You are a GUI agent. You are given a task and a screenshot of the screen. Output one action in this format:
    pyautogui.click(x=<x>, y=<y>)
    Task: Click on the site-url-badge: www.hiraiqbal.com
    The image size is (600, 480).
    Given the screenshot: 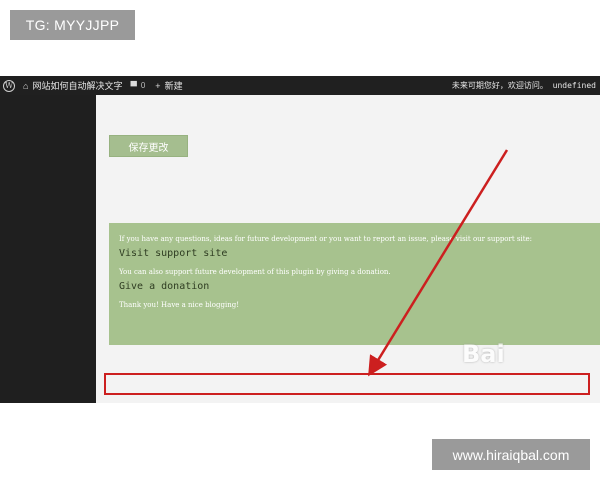 What is the action you would take?
    pyautogui.click(x=511, y=454)
    